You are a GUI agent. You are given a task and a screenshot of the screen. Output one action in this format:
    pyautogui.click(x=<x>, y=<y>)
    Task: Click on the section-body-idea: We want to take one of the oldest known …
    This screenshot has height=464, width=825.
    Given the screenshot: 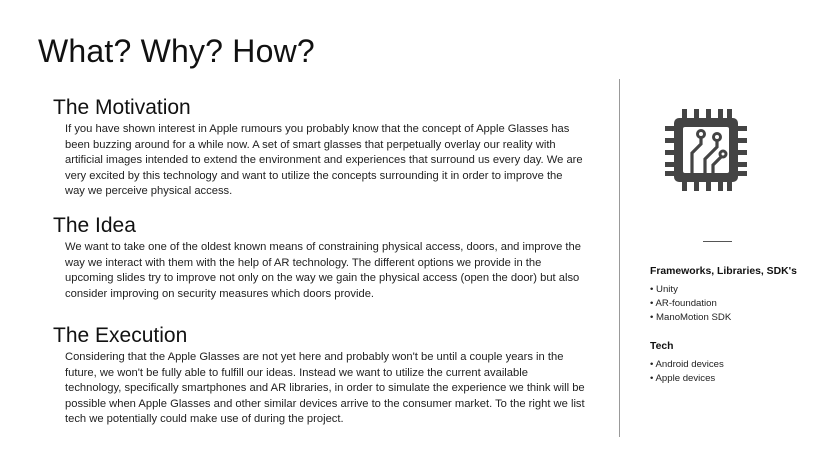 What is the action you would take?
    pyautogui.click(x=323, y=270)
    